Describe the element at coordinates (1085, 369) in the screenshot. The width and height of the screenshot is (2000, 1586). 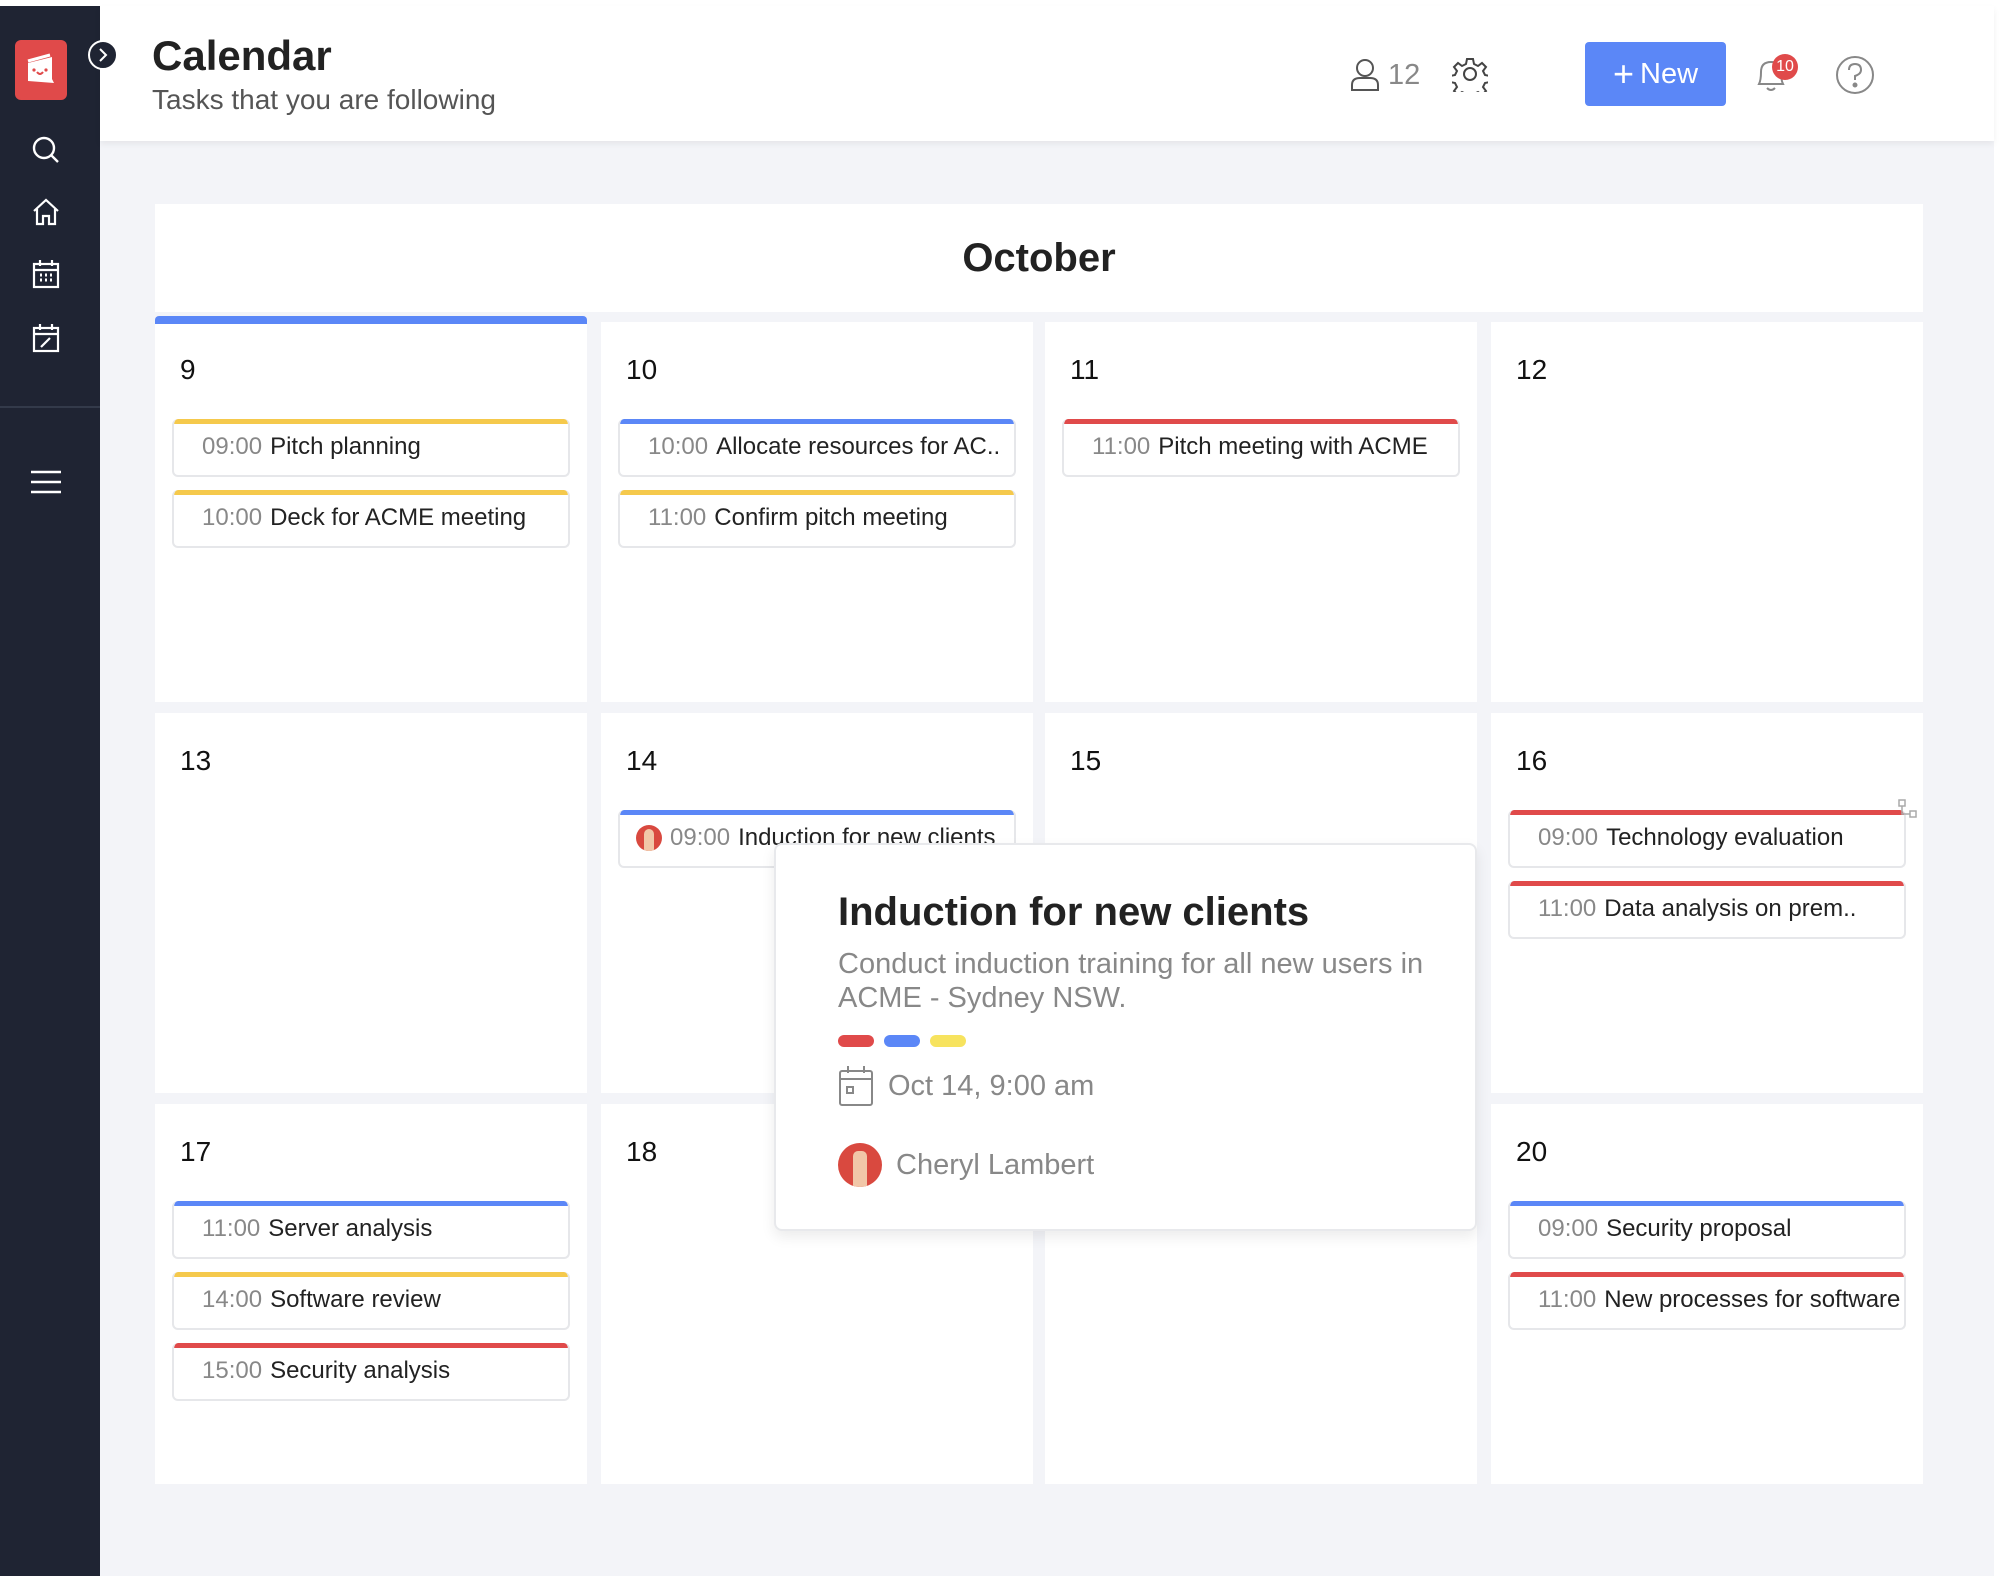
I see `day-number: 11` at that location.